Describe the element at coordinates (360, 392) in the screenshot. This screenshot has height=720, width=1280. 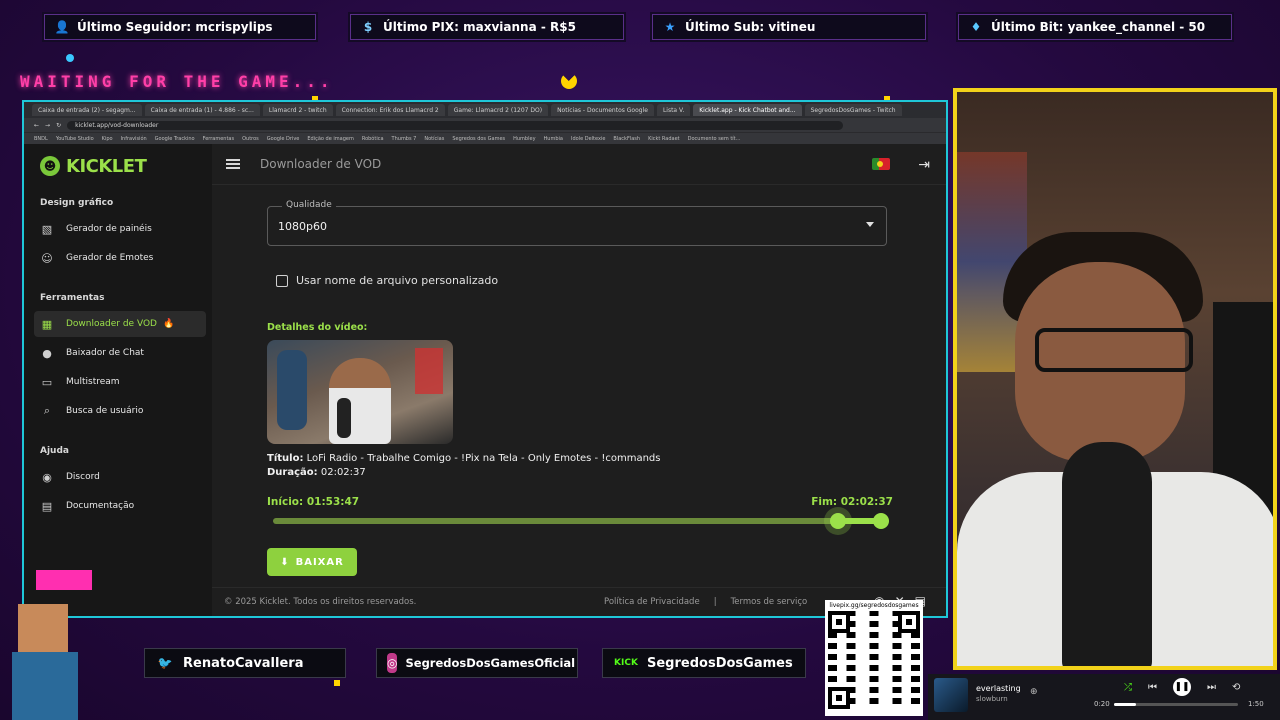
I see `video-thumbnail` at that location.